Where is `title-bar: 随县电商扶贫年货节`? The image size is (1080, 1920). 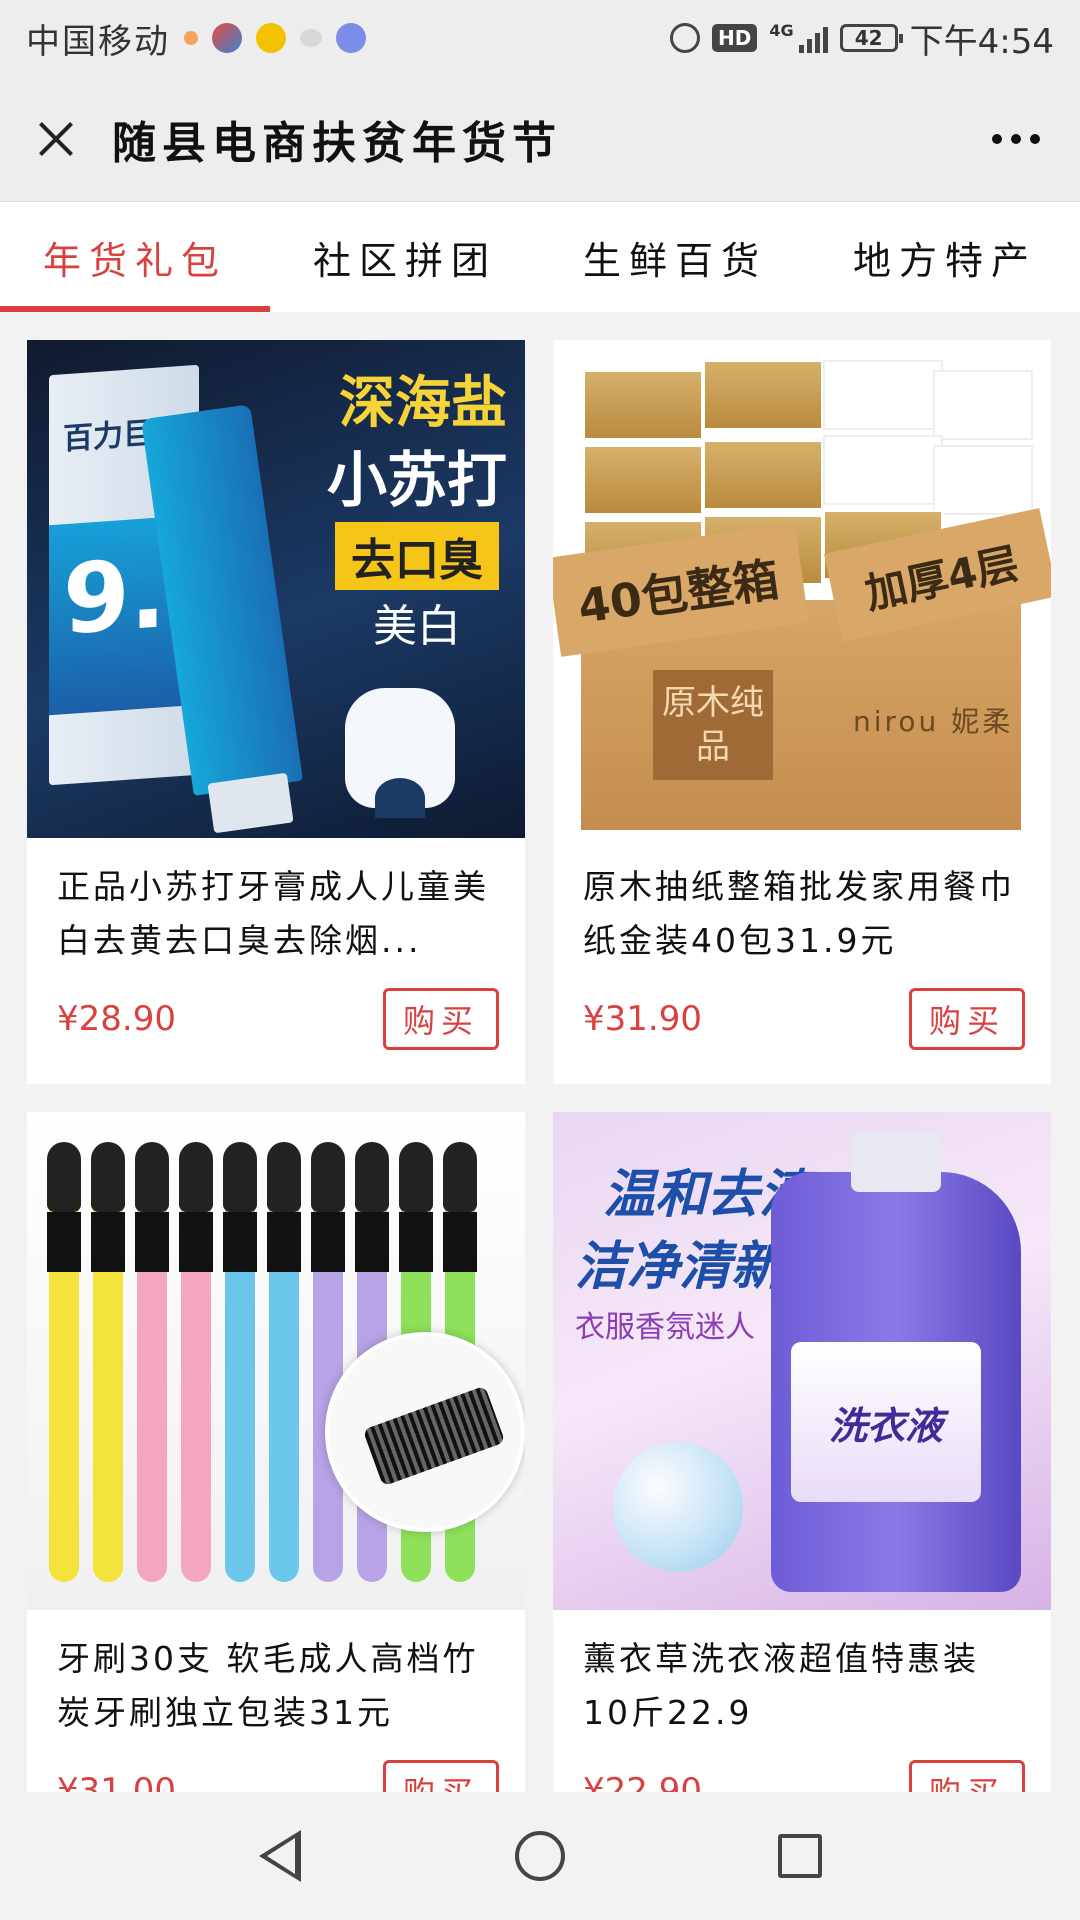 title-bar: 随县电商扶贫年货节 is located at coordinates (540, 139).